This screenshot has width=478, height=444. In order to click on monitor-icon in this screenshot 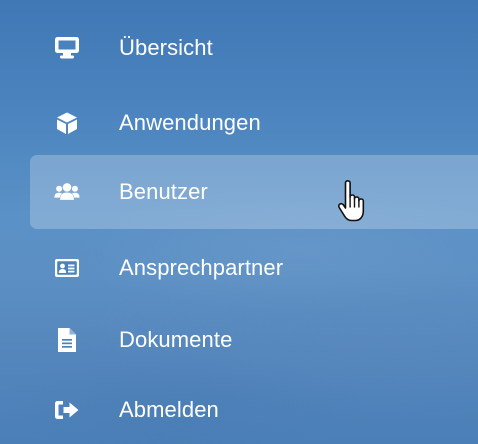, I will do `click(67, 48)`.